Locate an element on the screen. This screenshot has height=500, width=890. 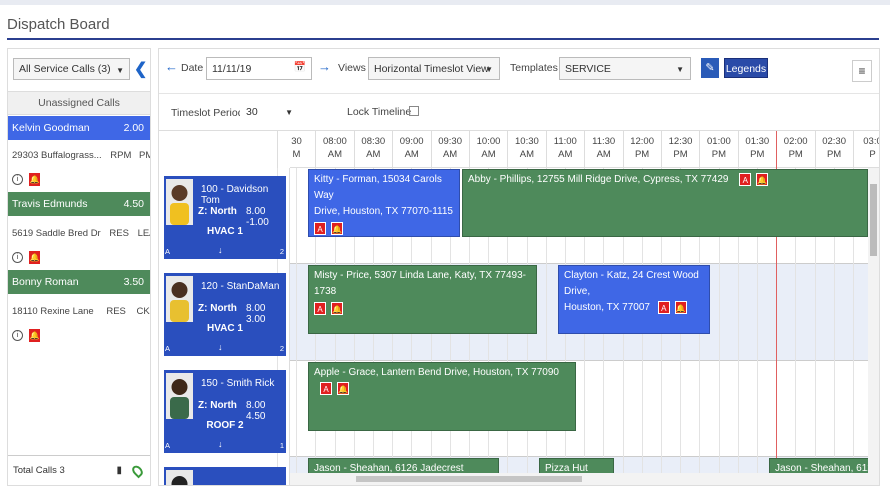
time-slot-period: M is located at coordinates (296, 154).